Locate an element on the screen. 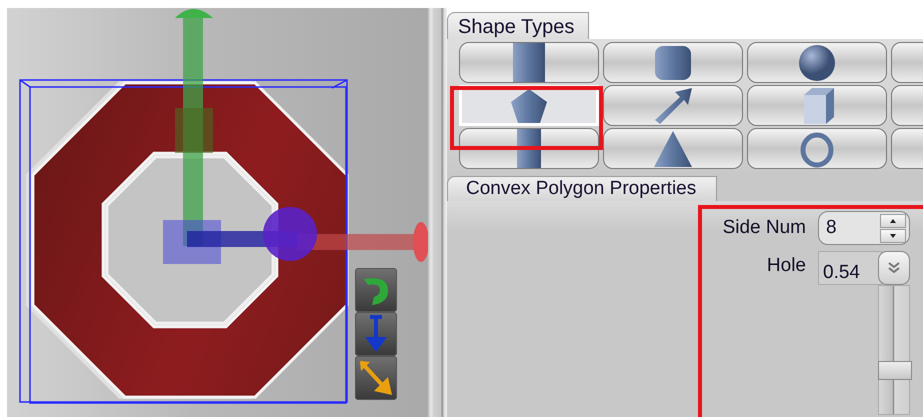 This screenshot has width=923, height=417. down-arrow-icon is located at coordinates (893, 236).